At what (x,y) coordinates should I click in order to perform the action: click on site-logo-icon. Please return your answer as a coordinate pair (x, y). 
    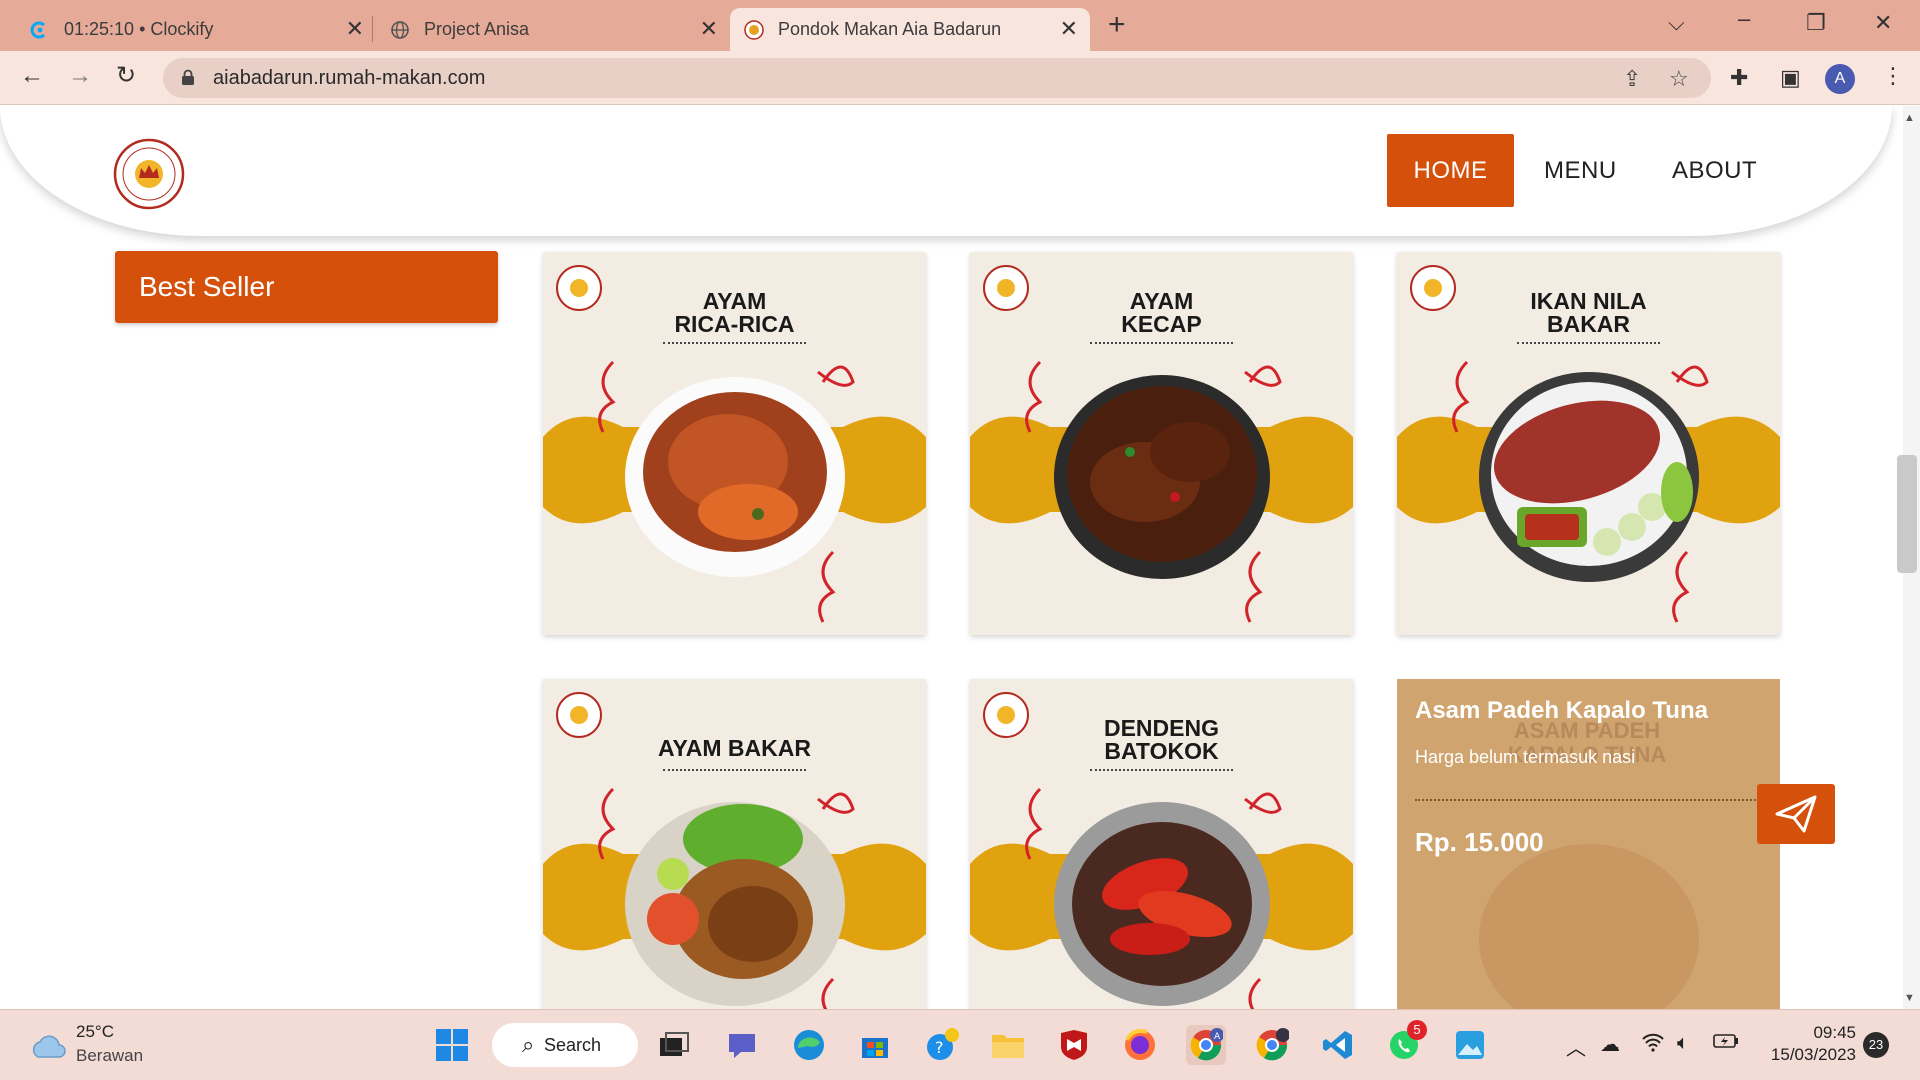
    Looking at the image, I should click on (754, 29).